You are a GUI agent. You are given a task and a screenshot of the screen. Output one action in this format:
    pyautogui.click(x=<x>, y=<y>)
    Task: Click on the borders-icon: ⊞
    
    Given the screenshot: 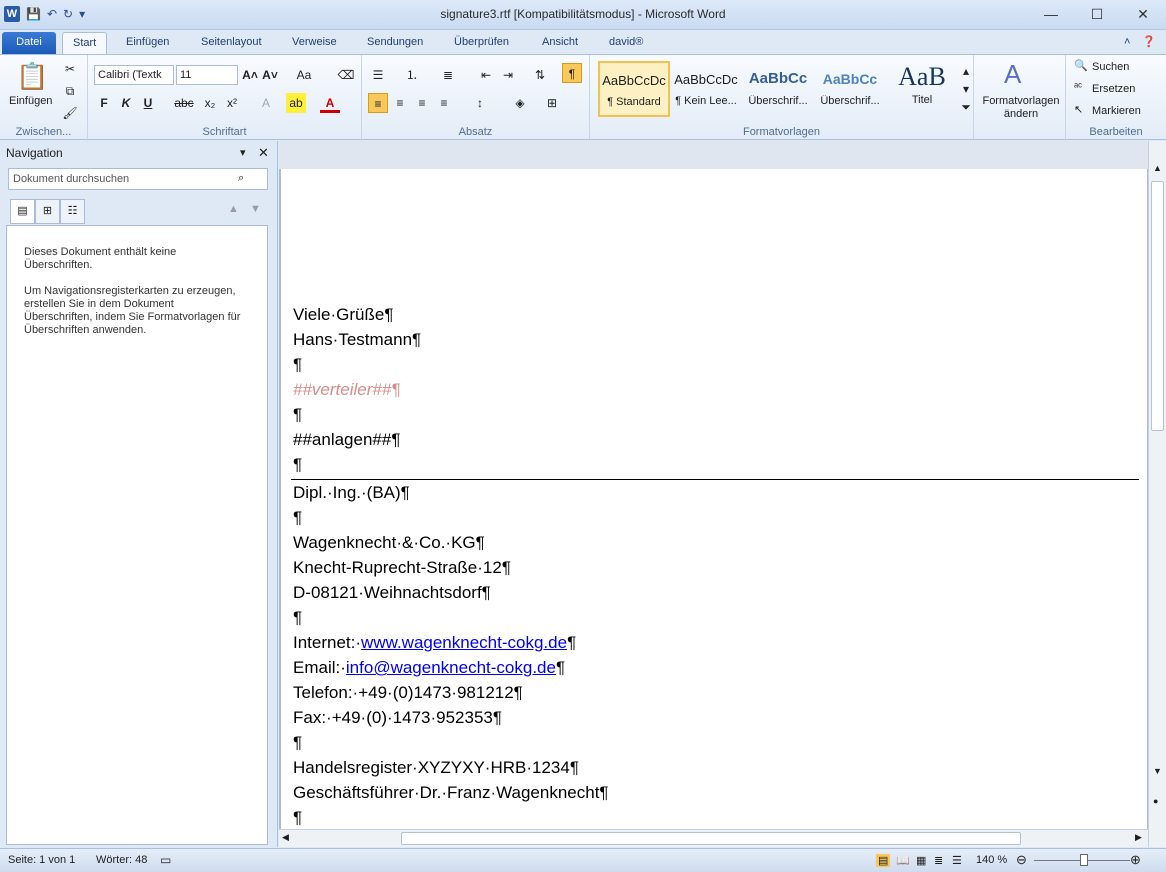 What is the action you would take?
    pyautogui.click(x=552, y=103)
    